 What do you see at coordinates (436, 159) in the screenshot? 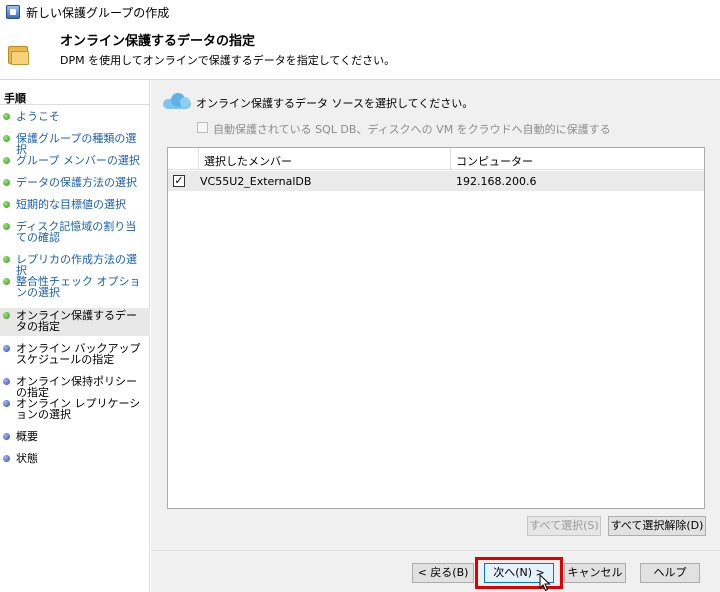
I see `table-header: 選択したメンバー コンピューター` at bounding box center [436, 159].